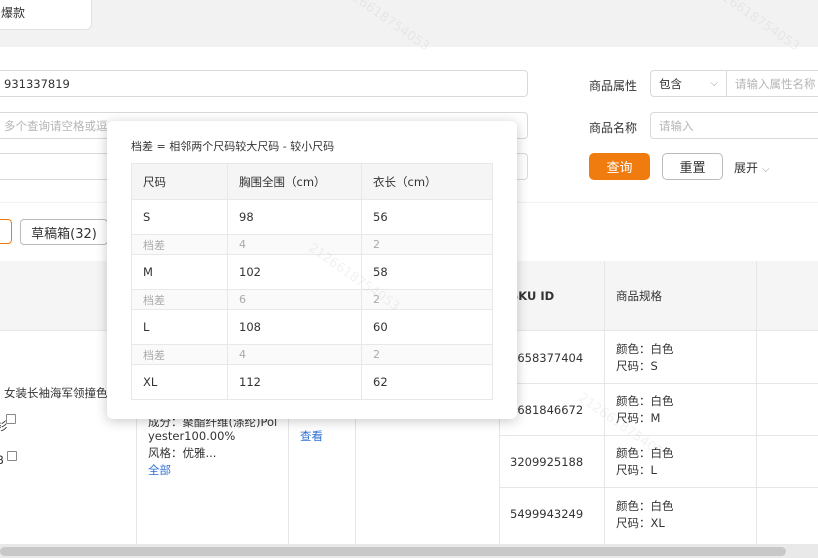  I want to click on product-meta-2: B, so click(8, 459).